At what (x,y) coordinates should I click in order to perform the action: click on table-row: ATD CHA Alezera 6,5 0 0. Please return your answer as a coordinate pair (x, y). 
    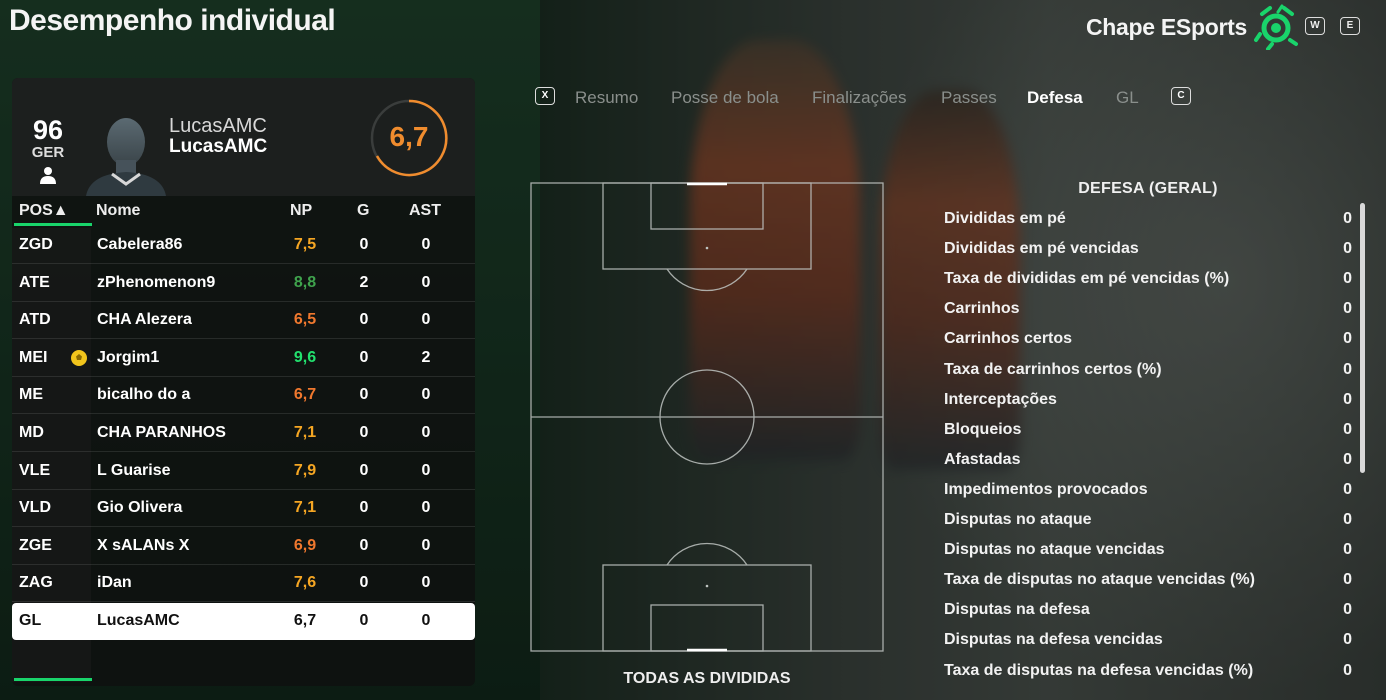
    Looking at the image, I should click on (243, 321).